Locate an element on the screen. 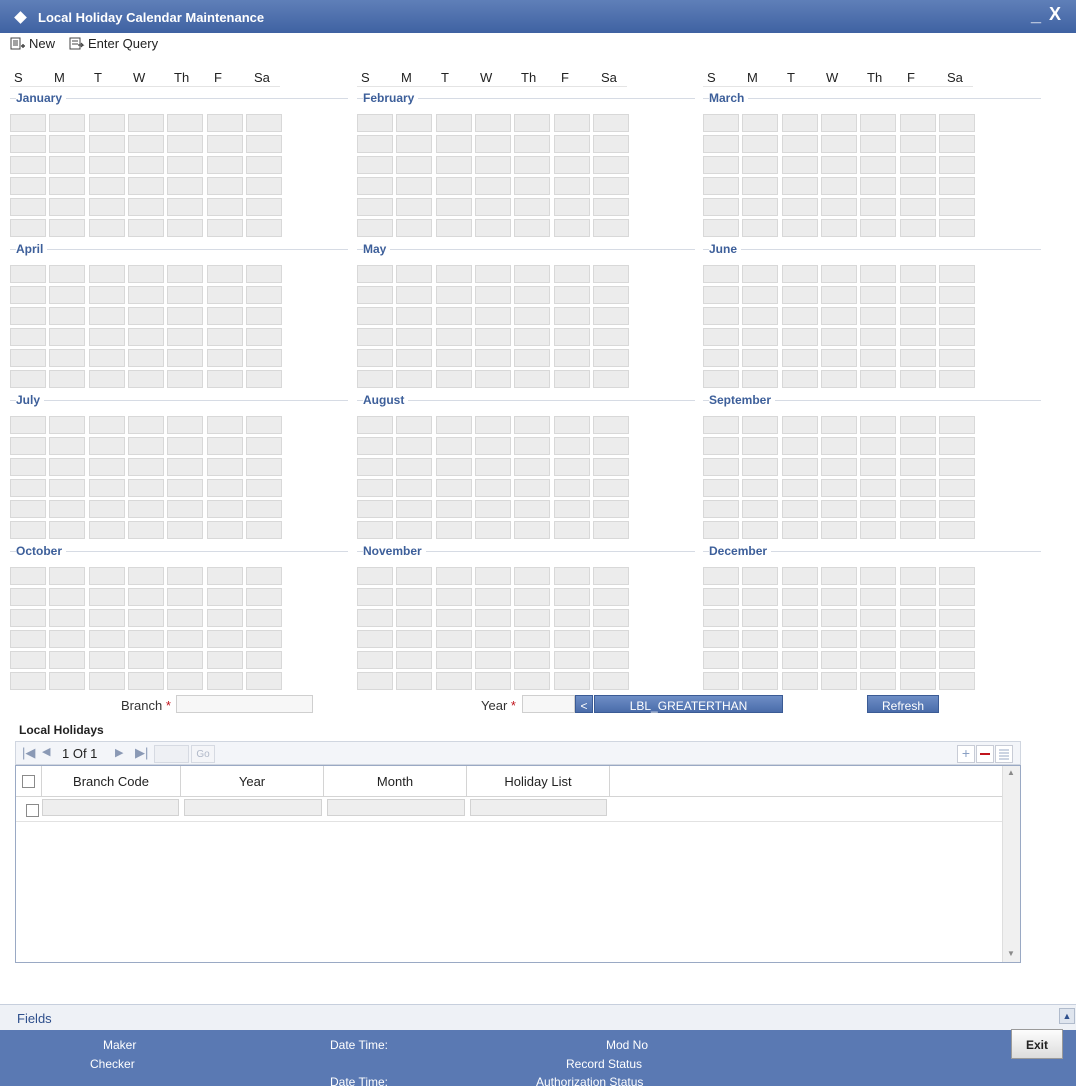  enter-query-button: Enter Query is located at coordinates (113, 43).